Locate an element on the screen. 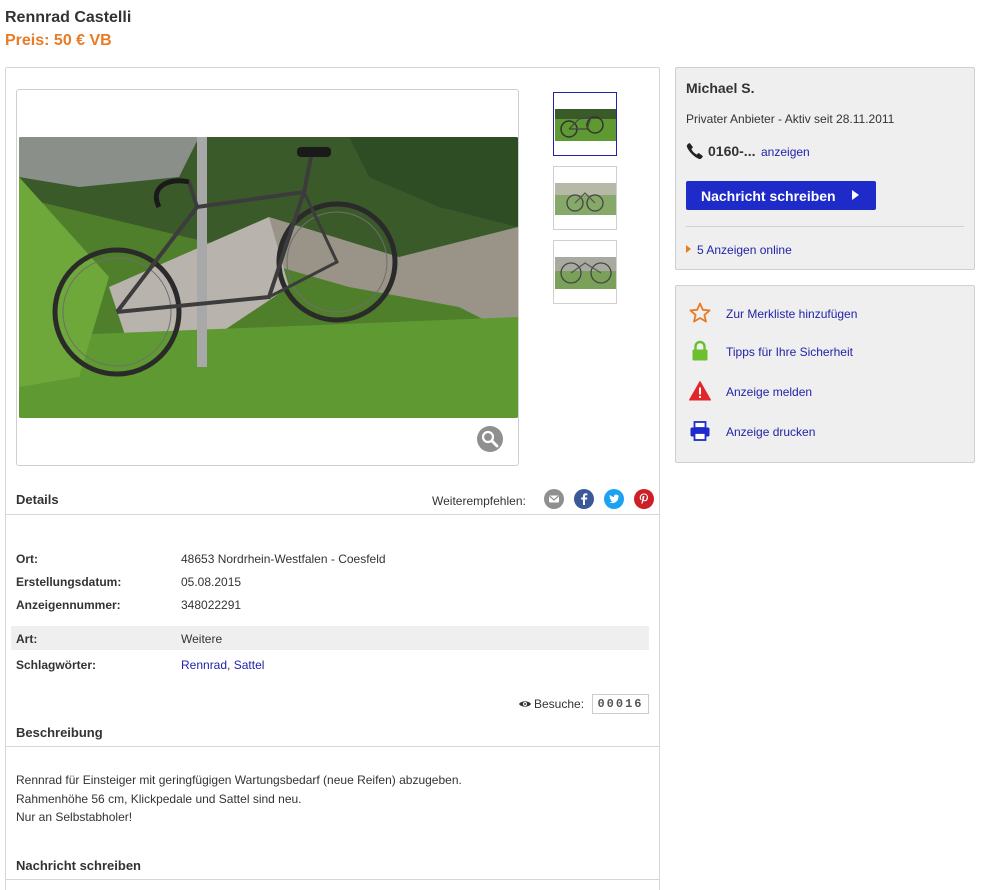  ads-online-link: 5 Anzeigen online is located at coordinates (739, 250).